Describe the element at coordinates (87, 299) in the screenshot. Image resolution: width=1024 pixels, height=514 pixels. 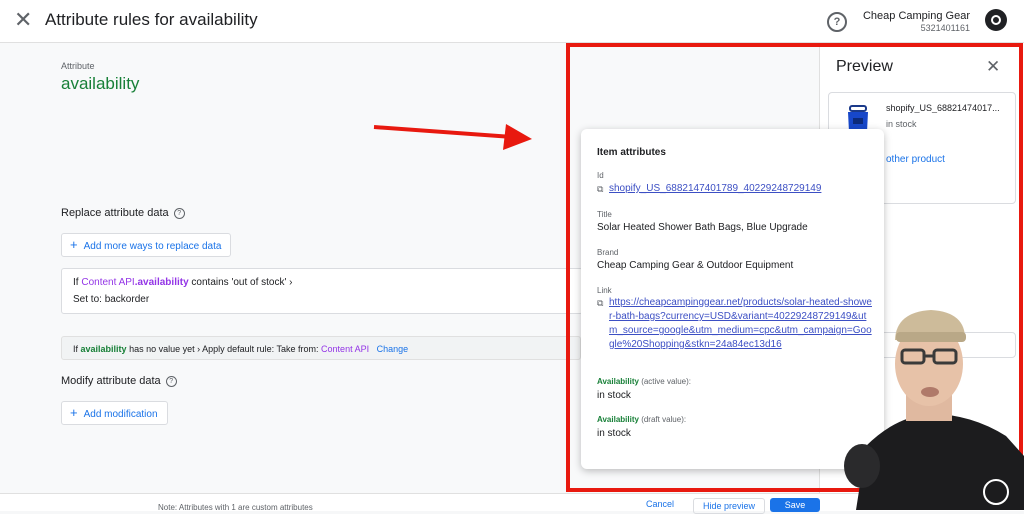
I see `rule-set-label: Set to:` at that location.